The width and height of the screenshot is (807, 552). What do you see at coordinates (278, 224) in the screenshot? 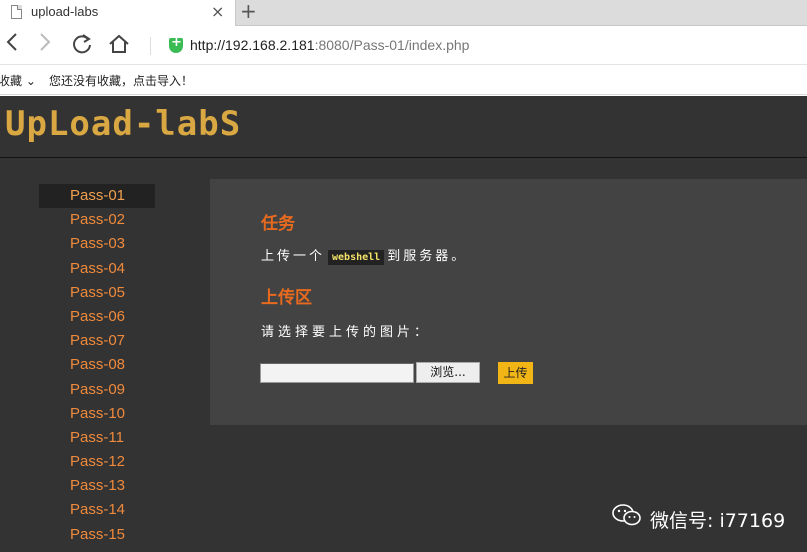
I see `task-heading: 任务` at bounding box center [278, 224].